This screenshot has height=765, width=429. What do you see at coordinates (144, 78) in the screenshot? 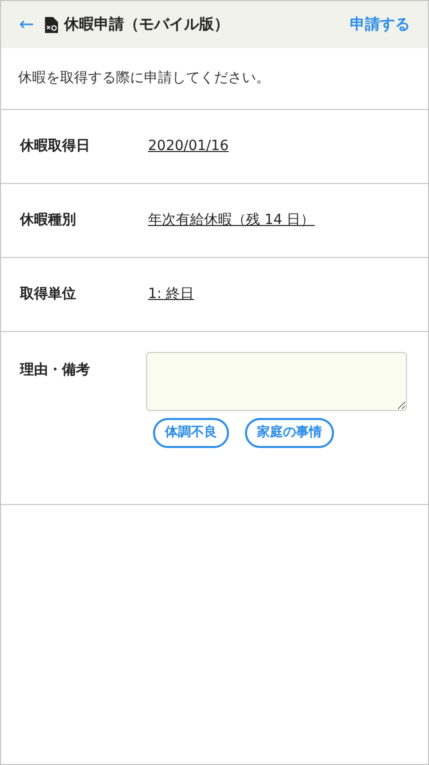
I see `description-text: 休暇を取得する際に申請してください。` at bounding box center [144, 78].